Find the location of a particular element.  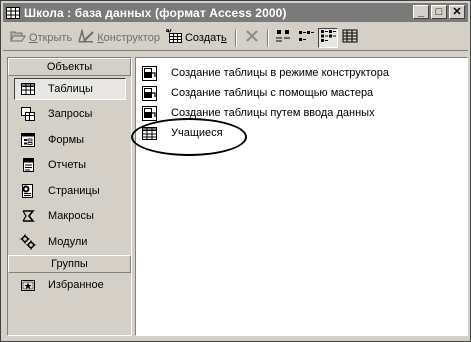

delete-icon is located at coordinates (252, 37).